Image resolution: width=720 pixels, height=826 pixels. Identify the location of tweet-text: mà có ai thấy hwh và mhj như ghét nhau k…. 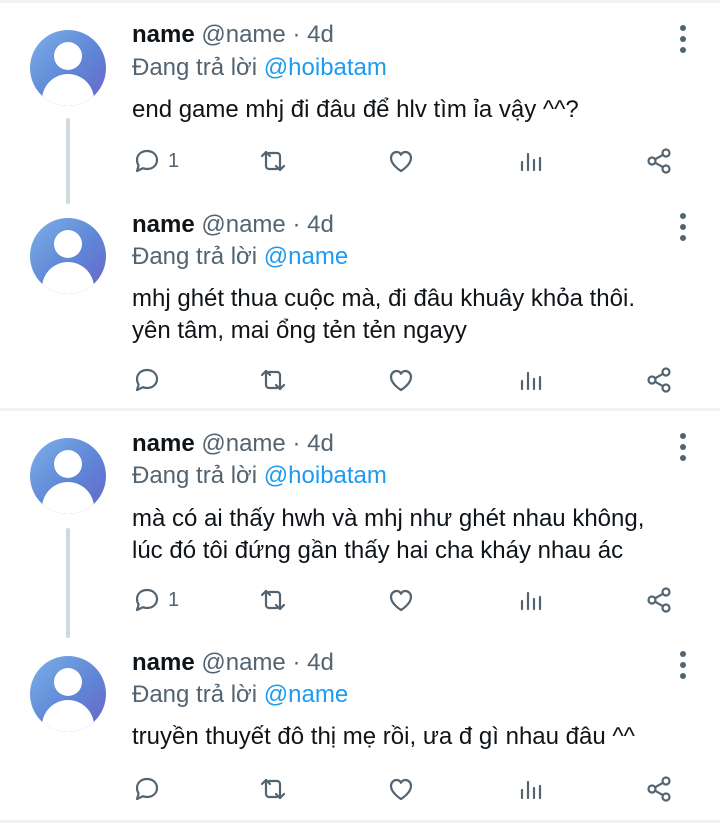
(388, 534).